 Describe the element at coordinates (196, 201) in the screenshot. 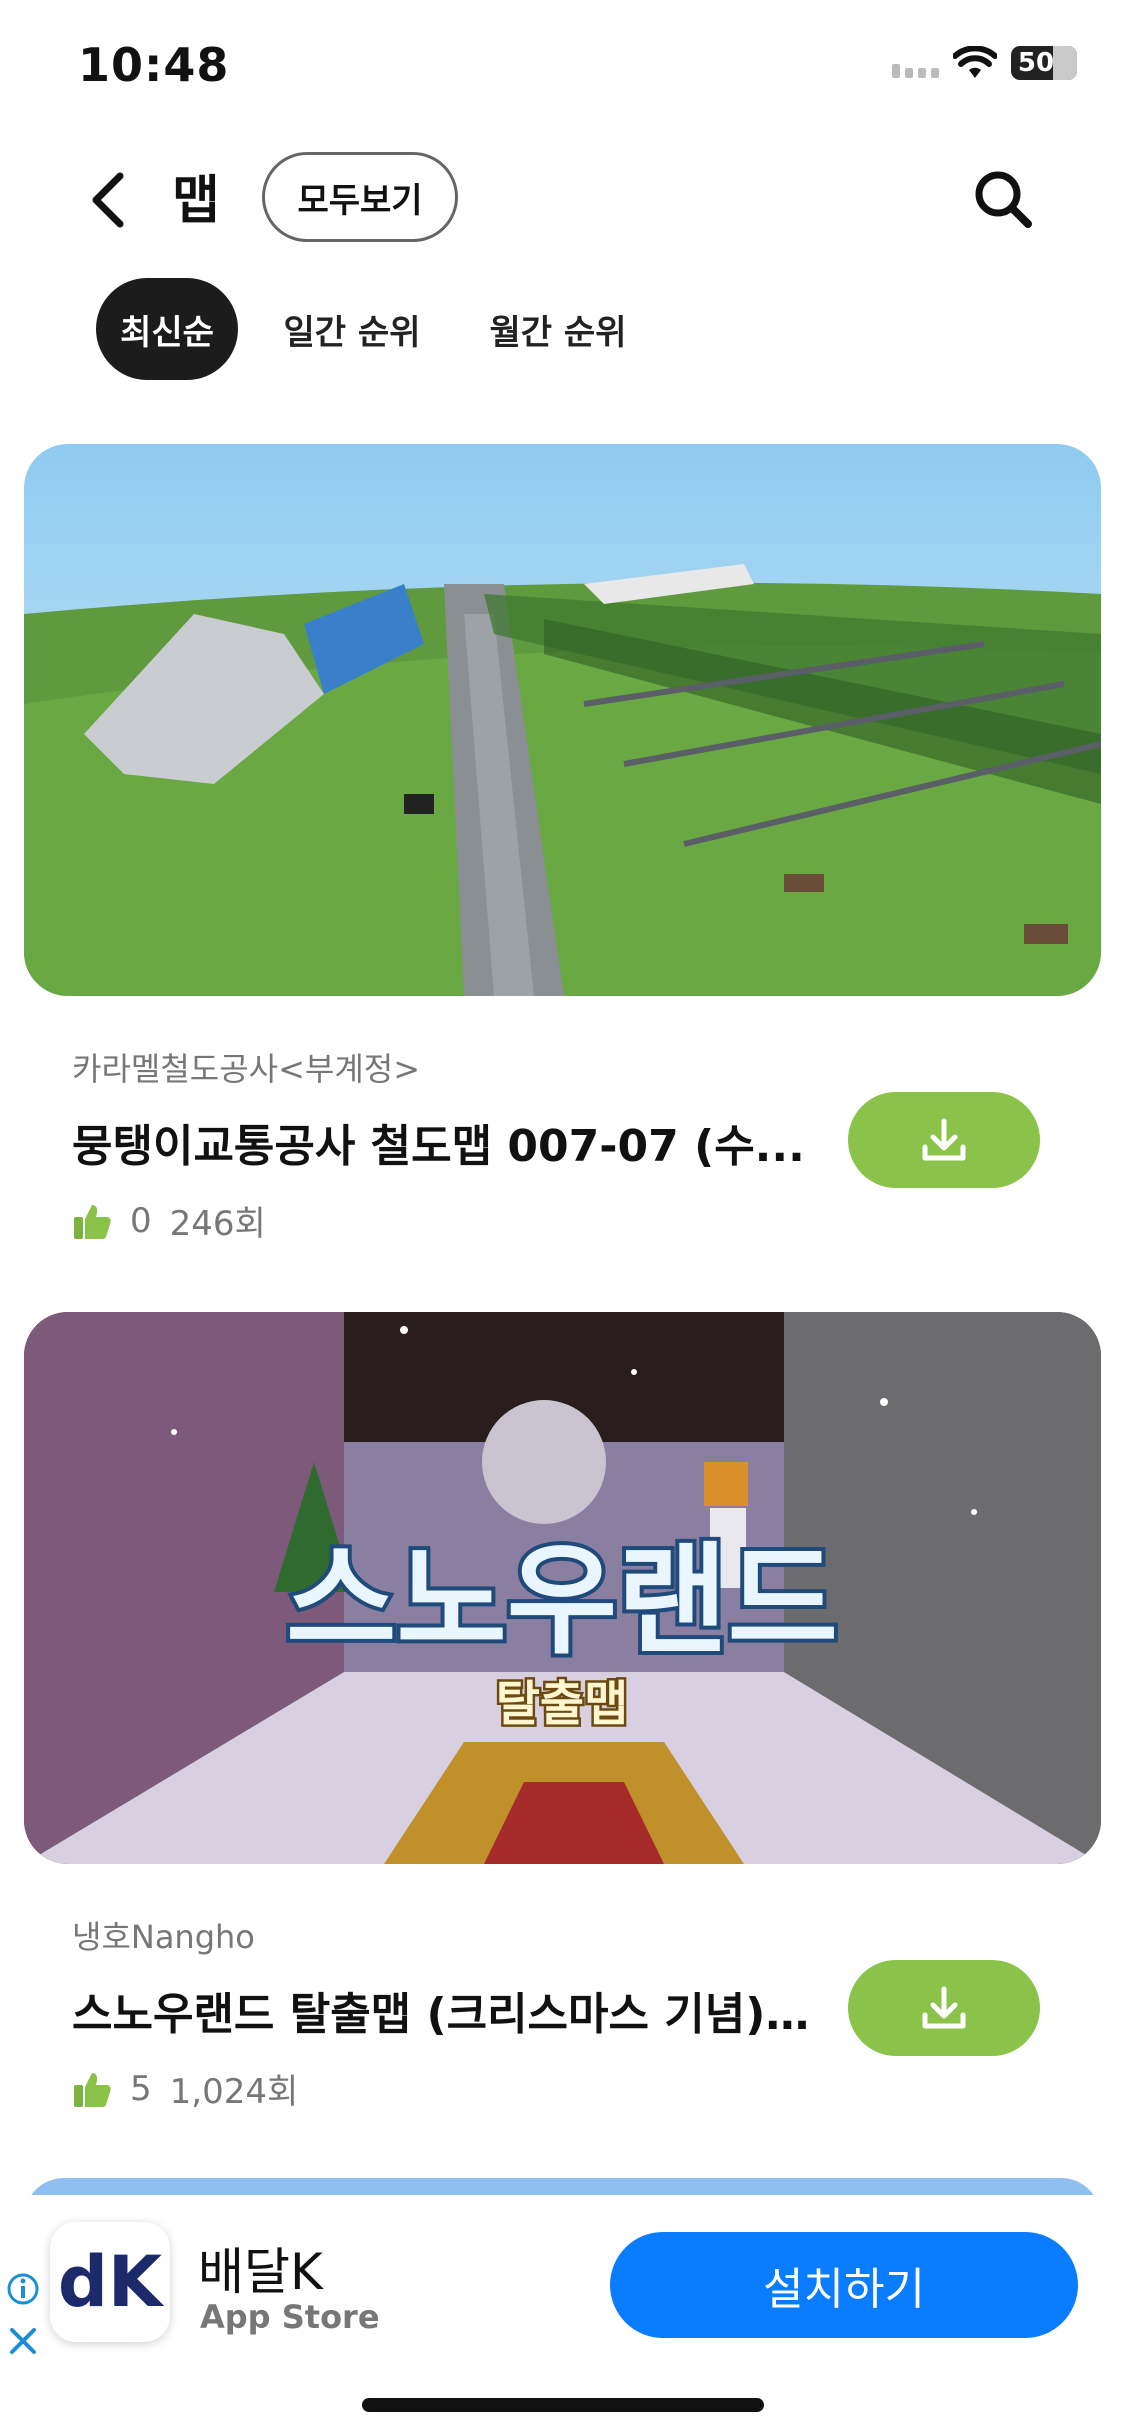

I see `page-title: 맵` at that location.